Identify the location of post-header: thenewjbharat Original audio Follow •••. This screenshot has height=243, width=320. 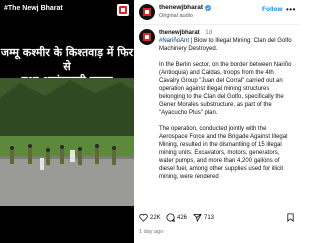
(217, 12).